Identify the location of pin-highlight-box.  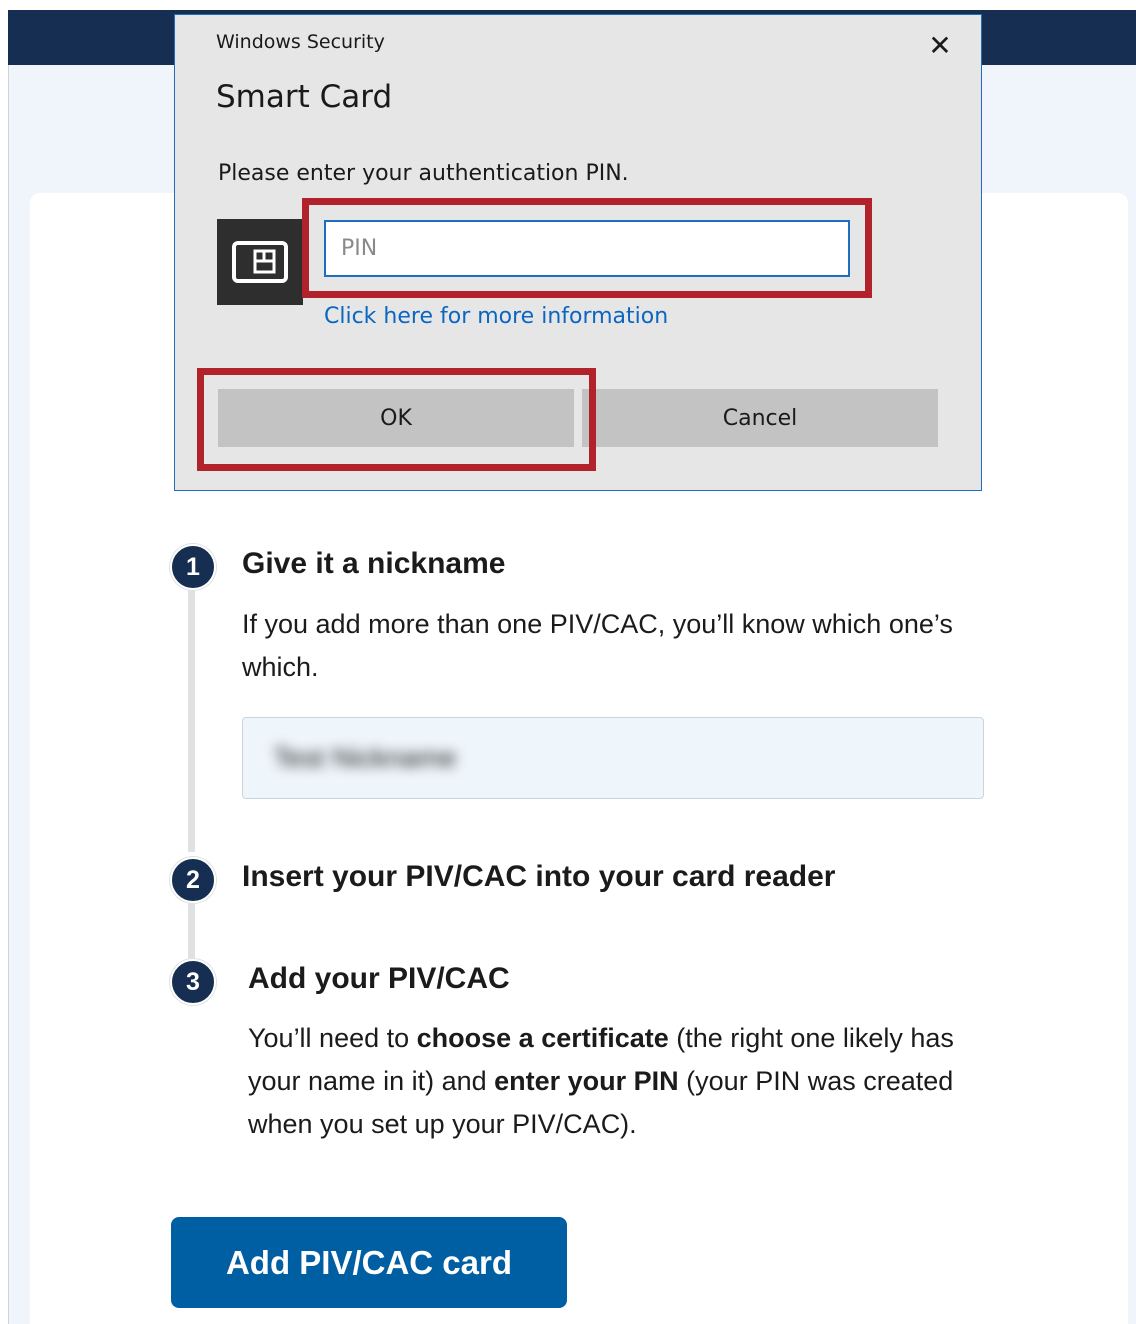
(587, 248).